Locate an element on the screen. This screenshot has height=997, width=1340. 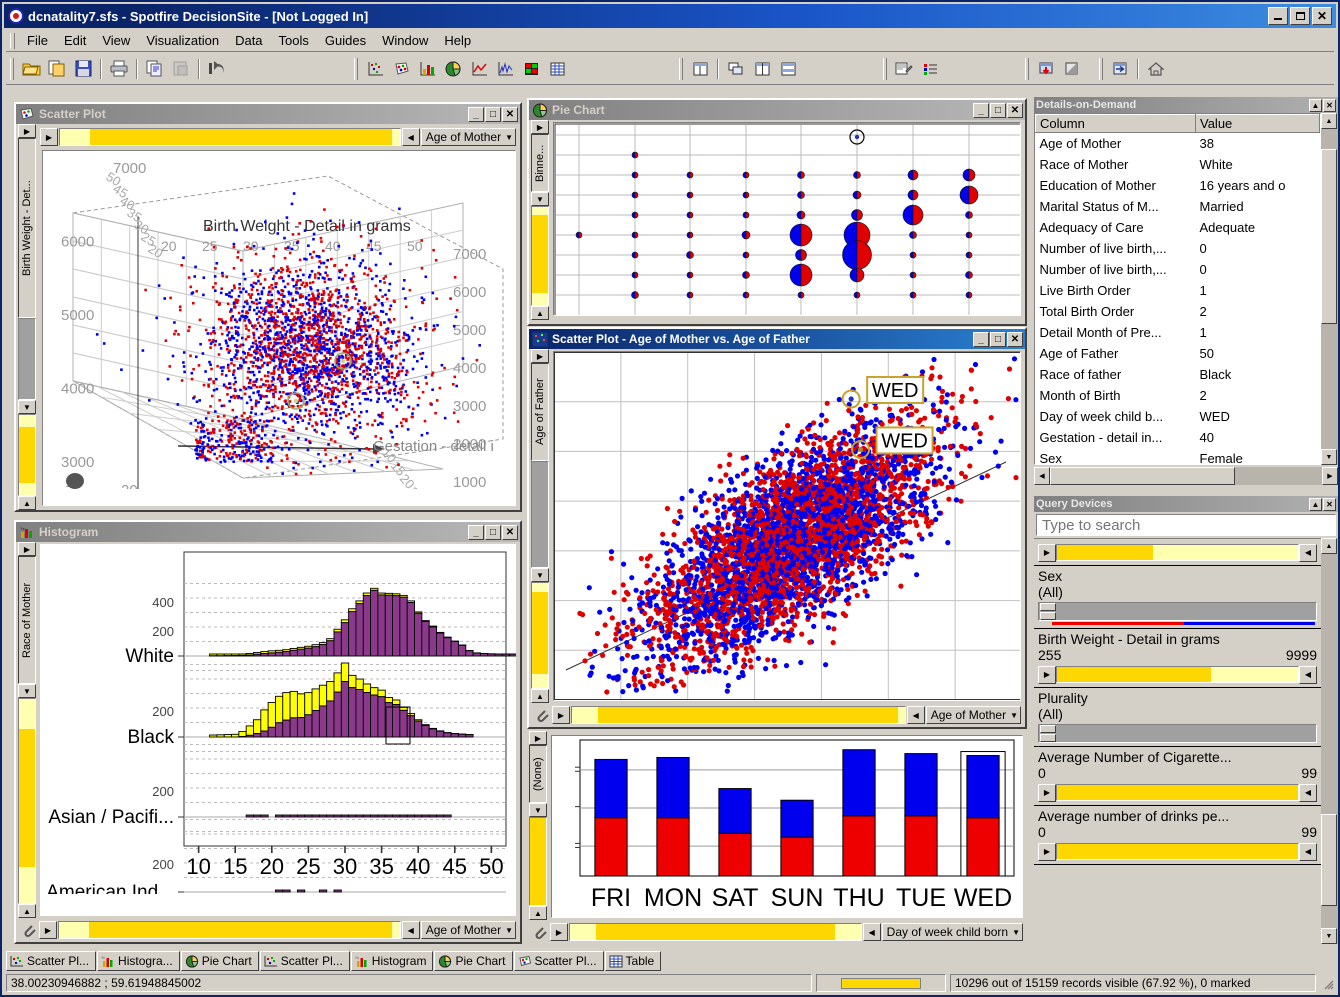
menu-data: Data is located at coordinates (248, 40).